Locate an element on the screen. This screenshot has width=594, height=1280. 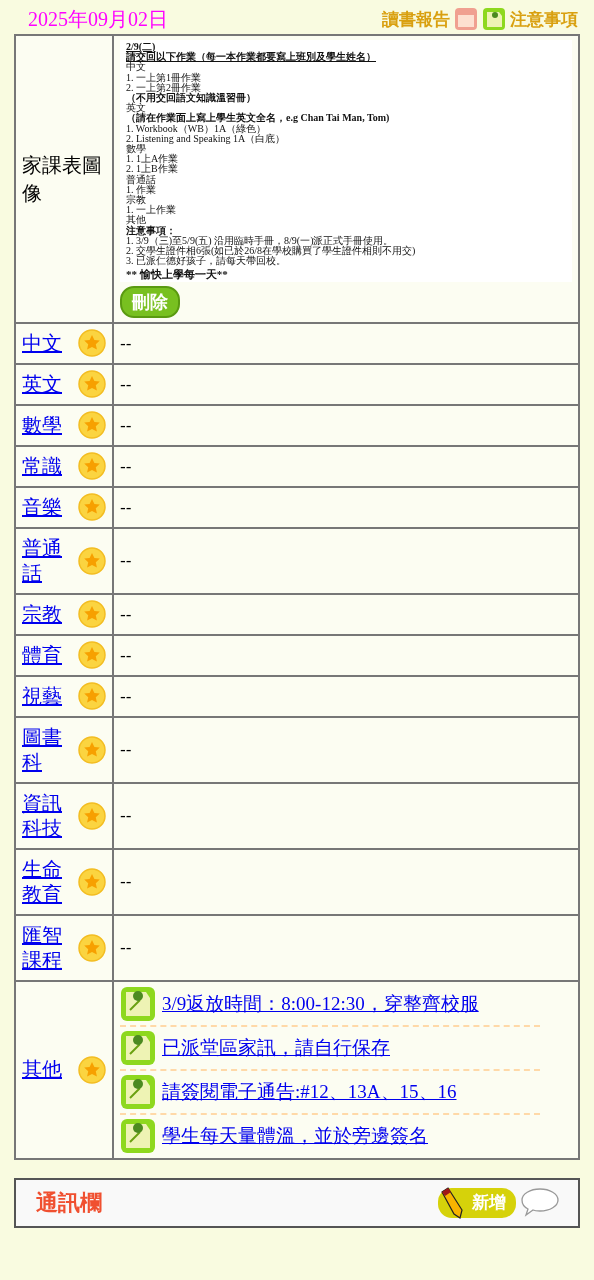
notice-link: 請簽閱電子通告:#12、13A、15、16 is located at coordinates (309, 1091).